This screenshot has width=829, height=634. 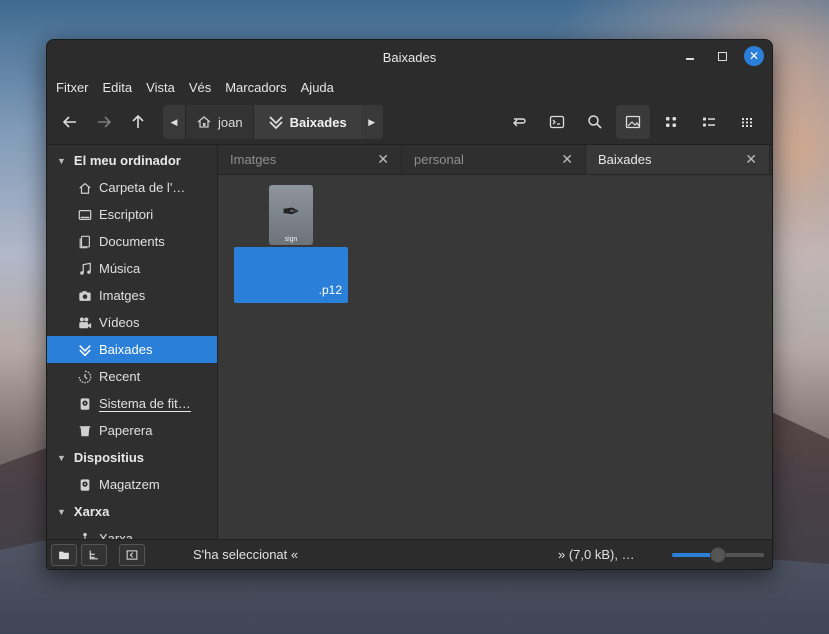 I want to click on desktop-icon, so click(x=85, y=215).